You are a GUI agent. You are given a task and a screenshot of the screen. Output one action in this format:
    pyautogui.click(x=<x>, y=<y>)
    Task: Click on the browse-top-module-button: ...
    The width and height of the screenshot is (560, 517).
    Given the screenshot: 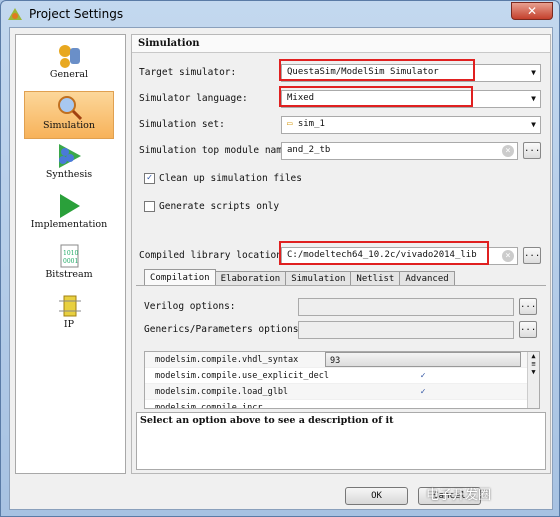 What is the action you would take?
    pyautogui.click(x=532, y=150)
    